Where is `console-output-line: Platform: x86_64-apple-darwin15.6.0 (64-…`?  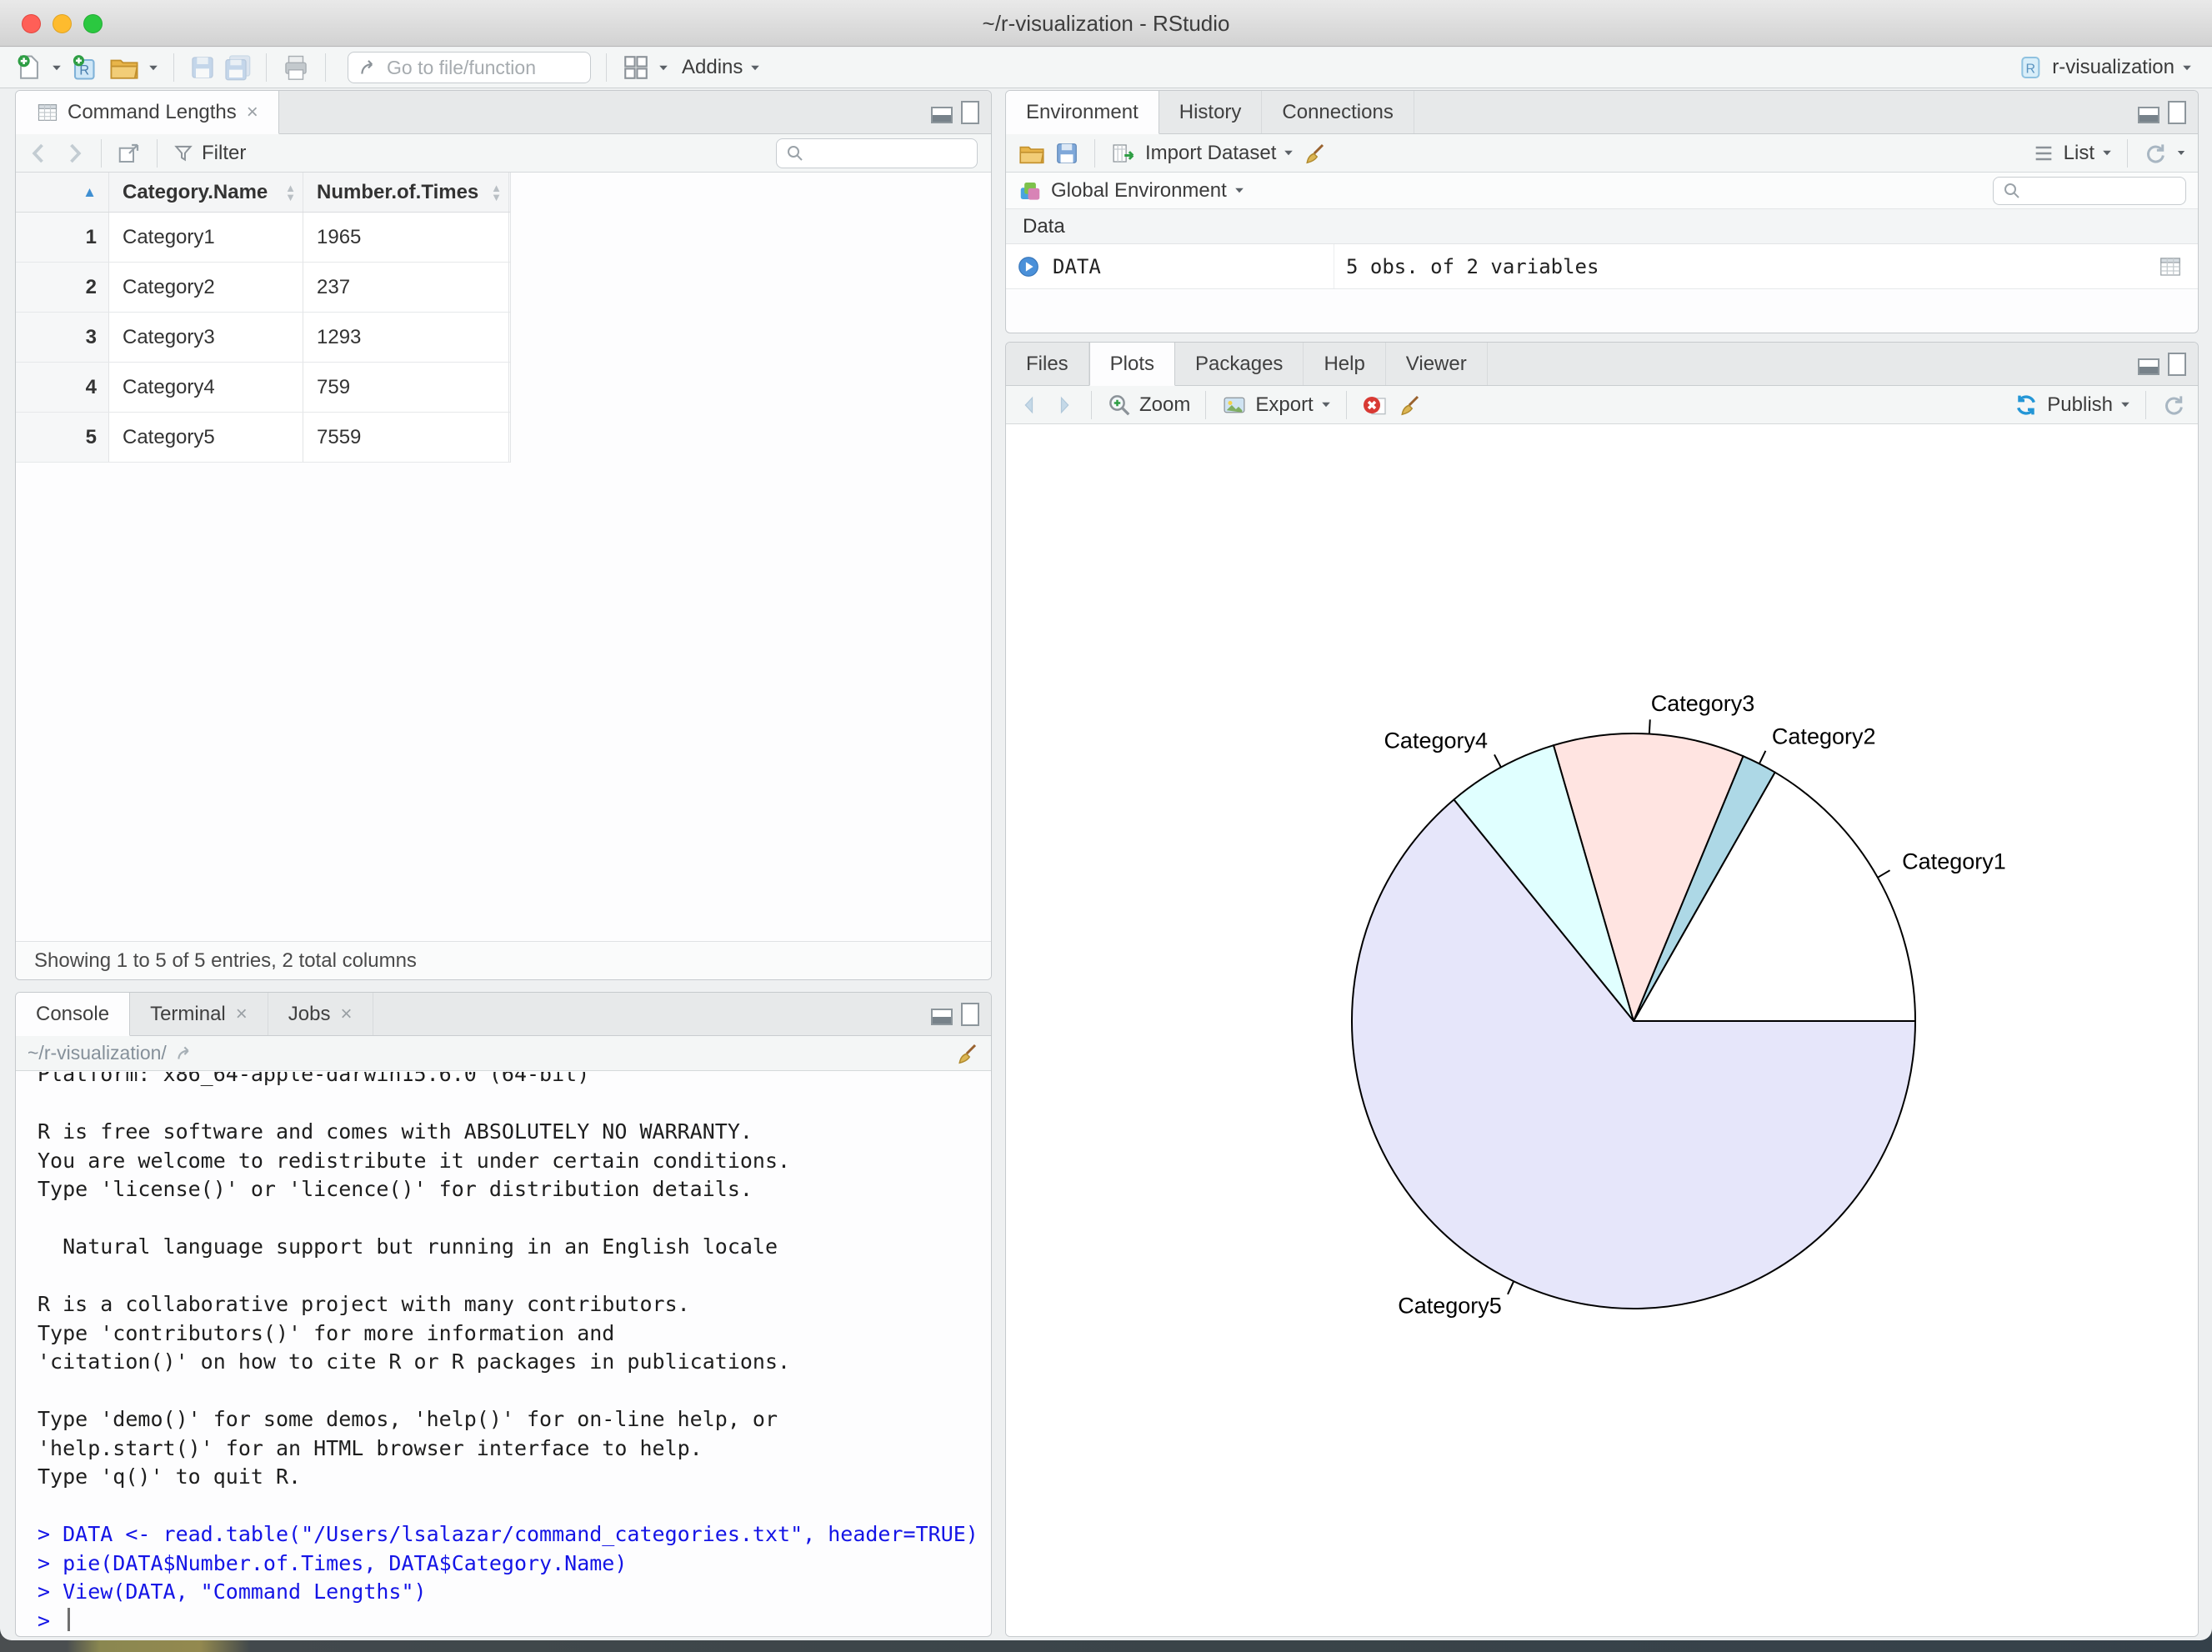 console-output-line: Platform: x86_64-apple-darwin15.6.0 (64-… is located at coordinates (314, 1079).